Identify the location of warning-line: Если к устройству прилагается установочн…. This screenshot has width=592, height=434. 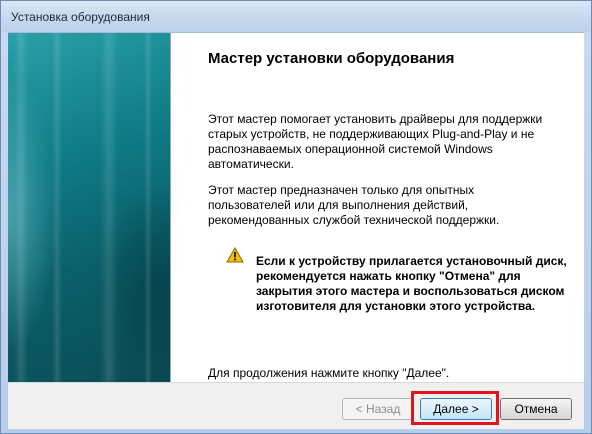
(411, 261).